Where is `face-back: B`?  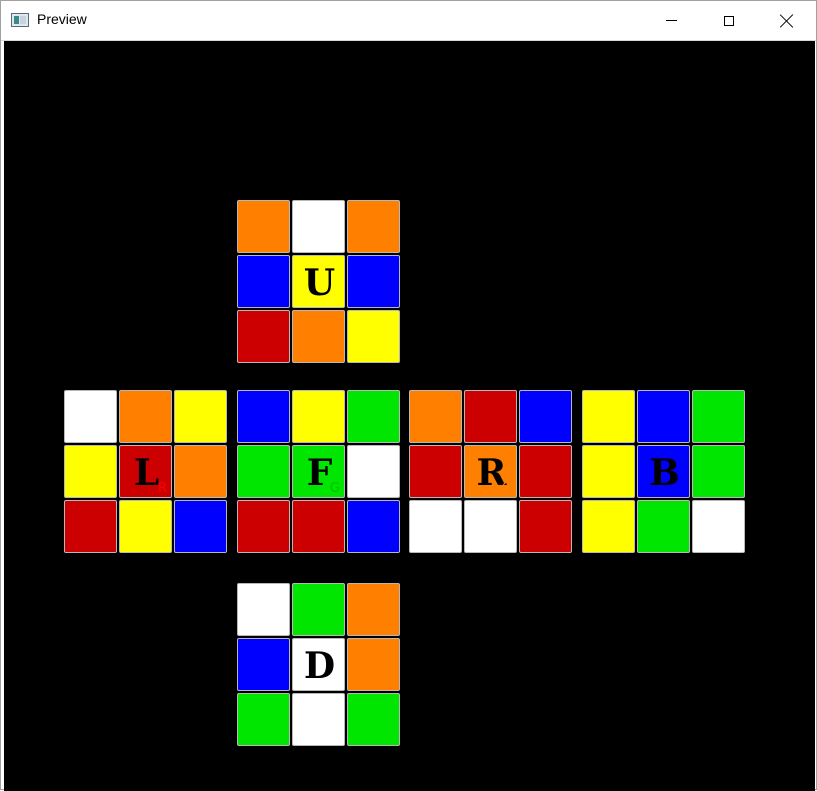 face-back: B is located at coordinates (664, 472).